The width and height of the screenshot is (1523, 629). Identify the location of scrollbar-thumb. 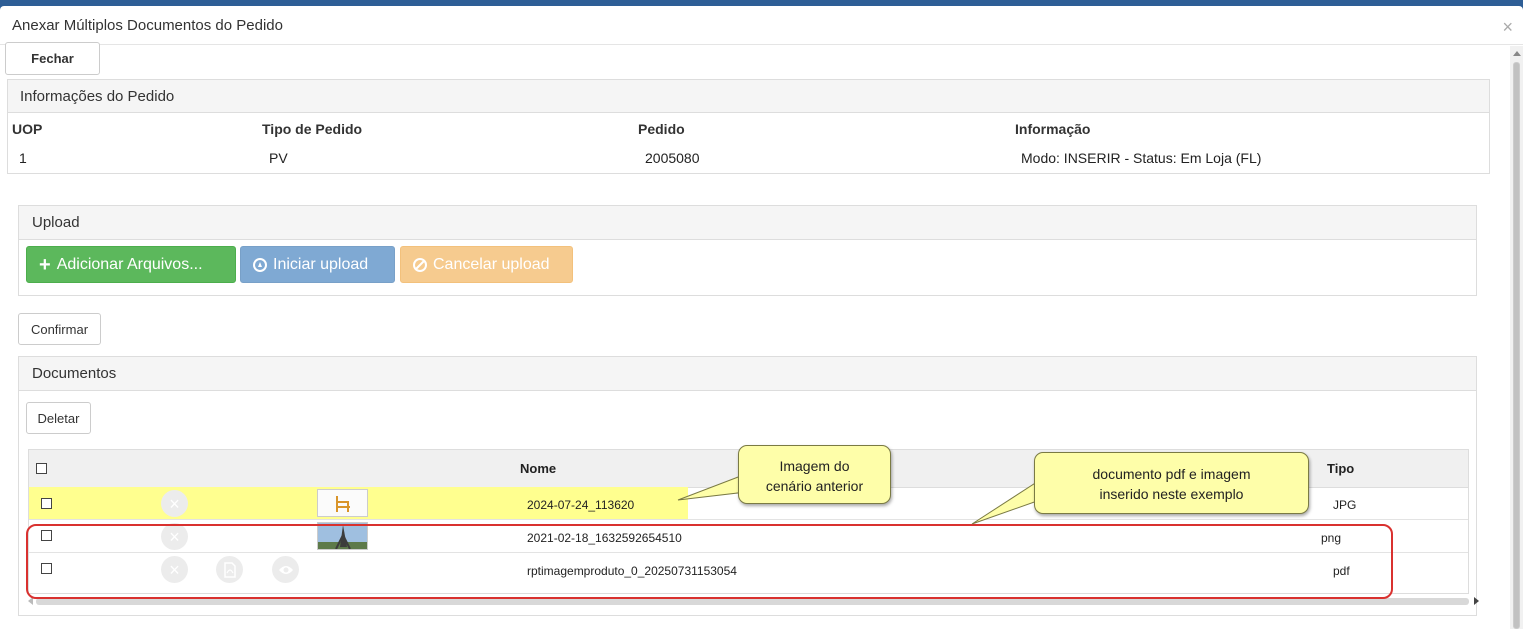
(1516, 345).